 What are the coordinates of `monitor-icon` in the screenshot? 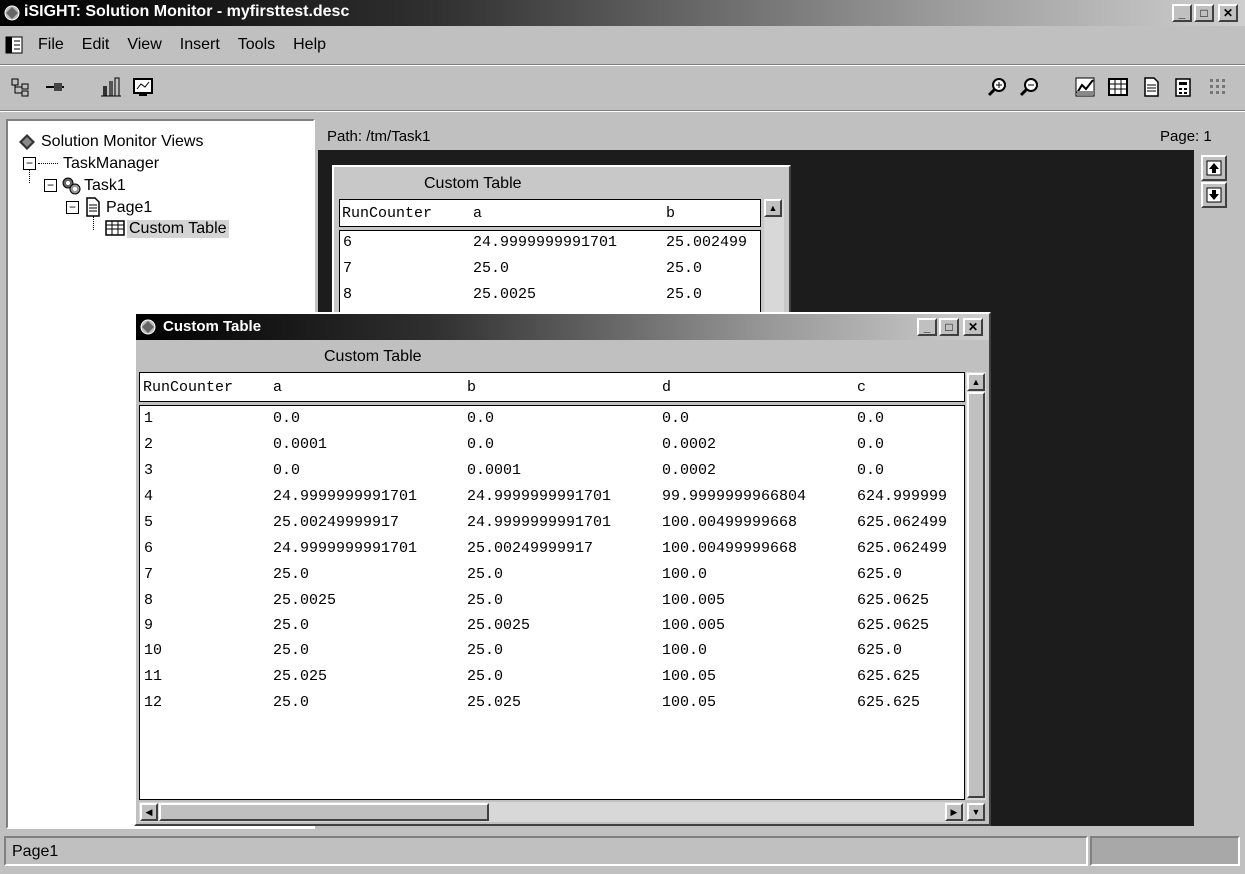 It's located at (143, 87).